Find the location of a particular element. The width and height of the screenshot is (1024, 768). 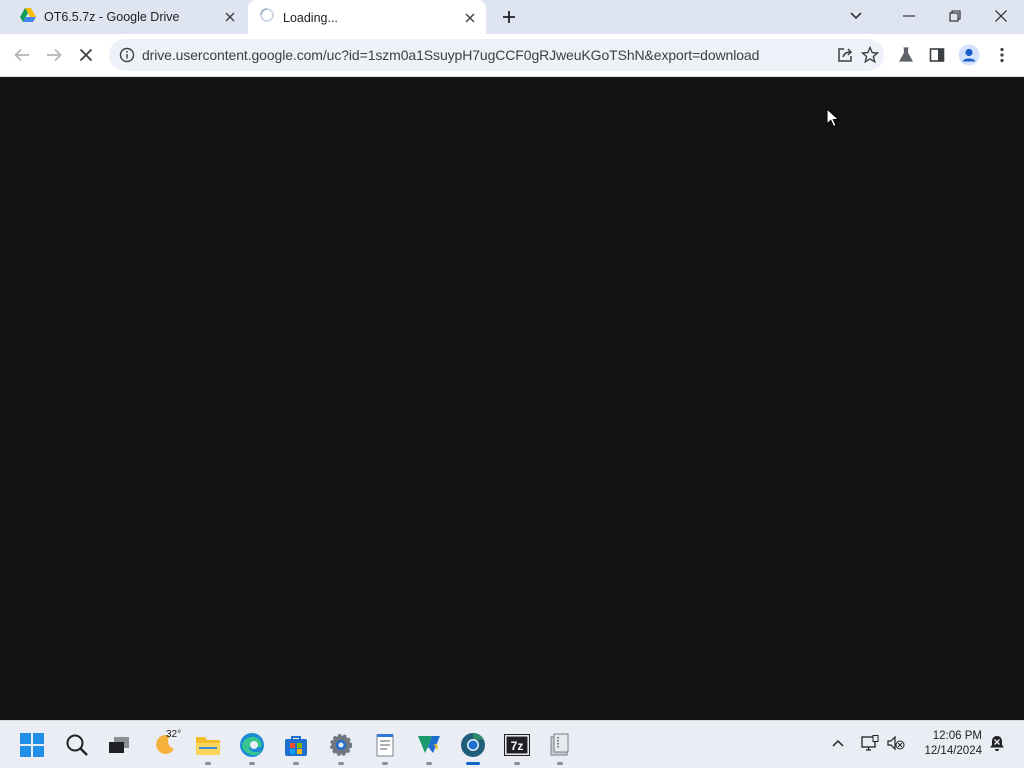

code-editor-icon is located at coordinates (429, 744).